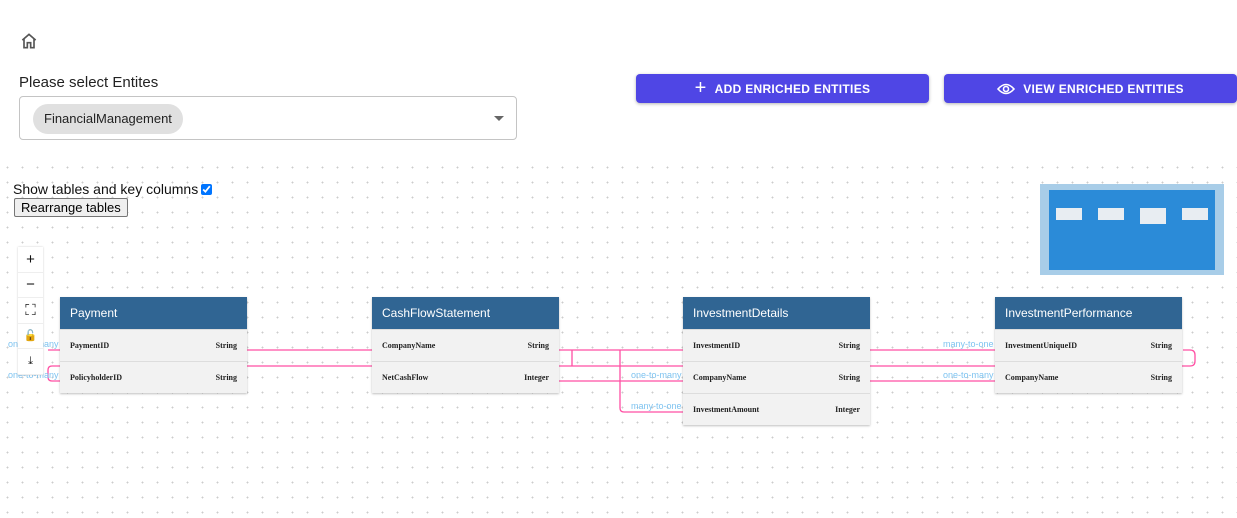 This screenshot has width=1237, height=518. Describe the element at coordinates (30, 285) in the screenshot. I see `zoom-out-icon: −` at that location.